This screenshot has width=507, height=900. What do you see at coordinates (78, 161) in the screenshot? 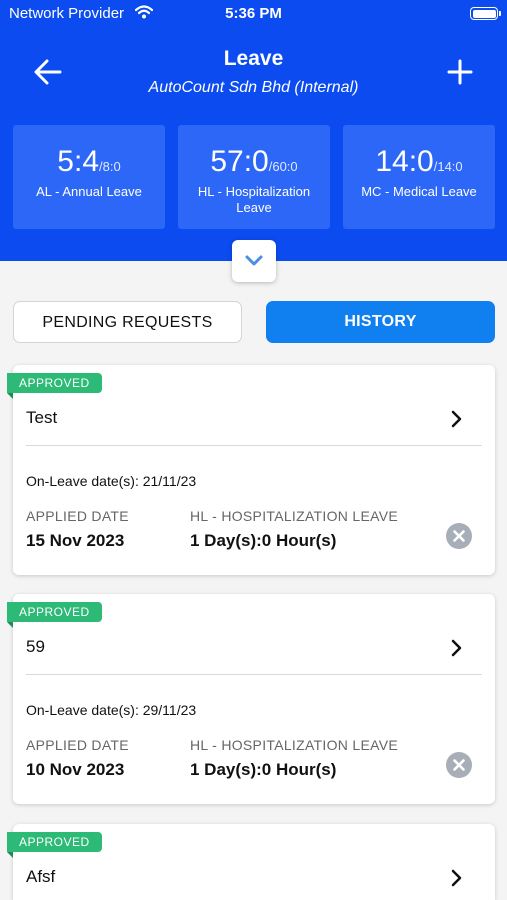
I see `balance-used: 5:4` at bounding box center [78, 161].